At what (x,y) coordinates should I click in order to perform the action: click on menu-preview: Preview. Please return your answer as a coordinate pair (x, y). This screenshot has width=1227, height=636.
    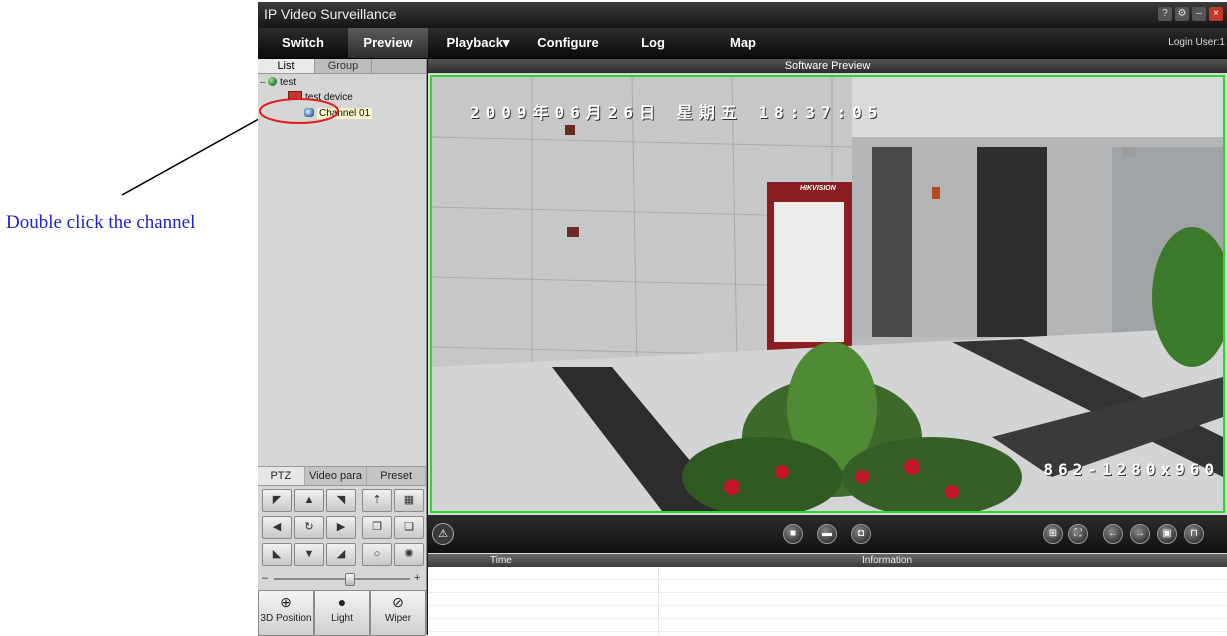
    Looking at the image, I should click on (388, 43).